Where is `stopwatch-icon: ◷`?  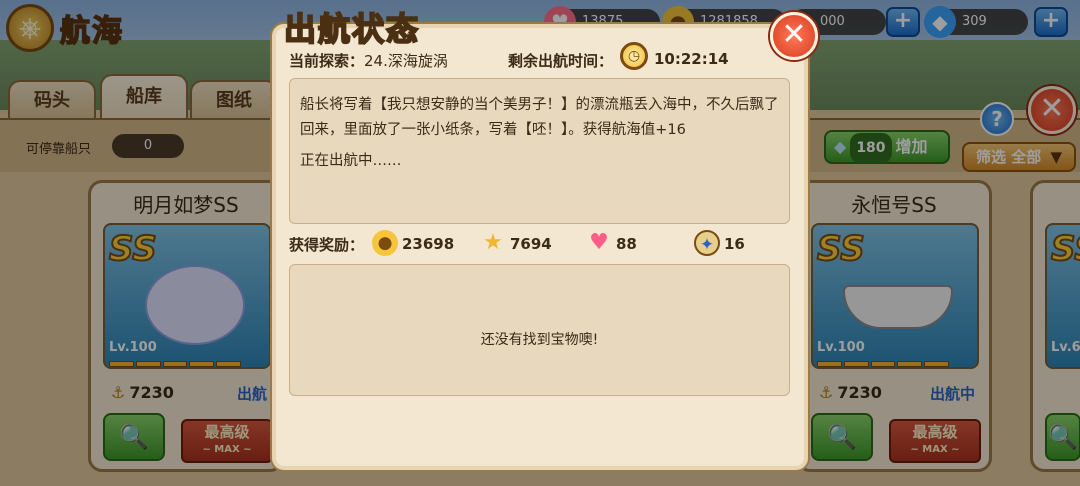
stopwatch-icon: ◷ is located at coordinates (634, 56).